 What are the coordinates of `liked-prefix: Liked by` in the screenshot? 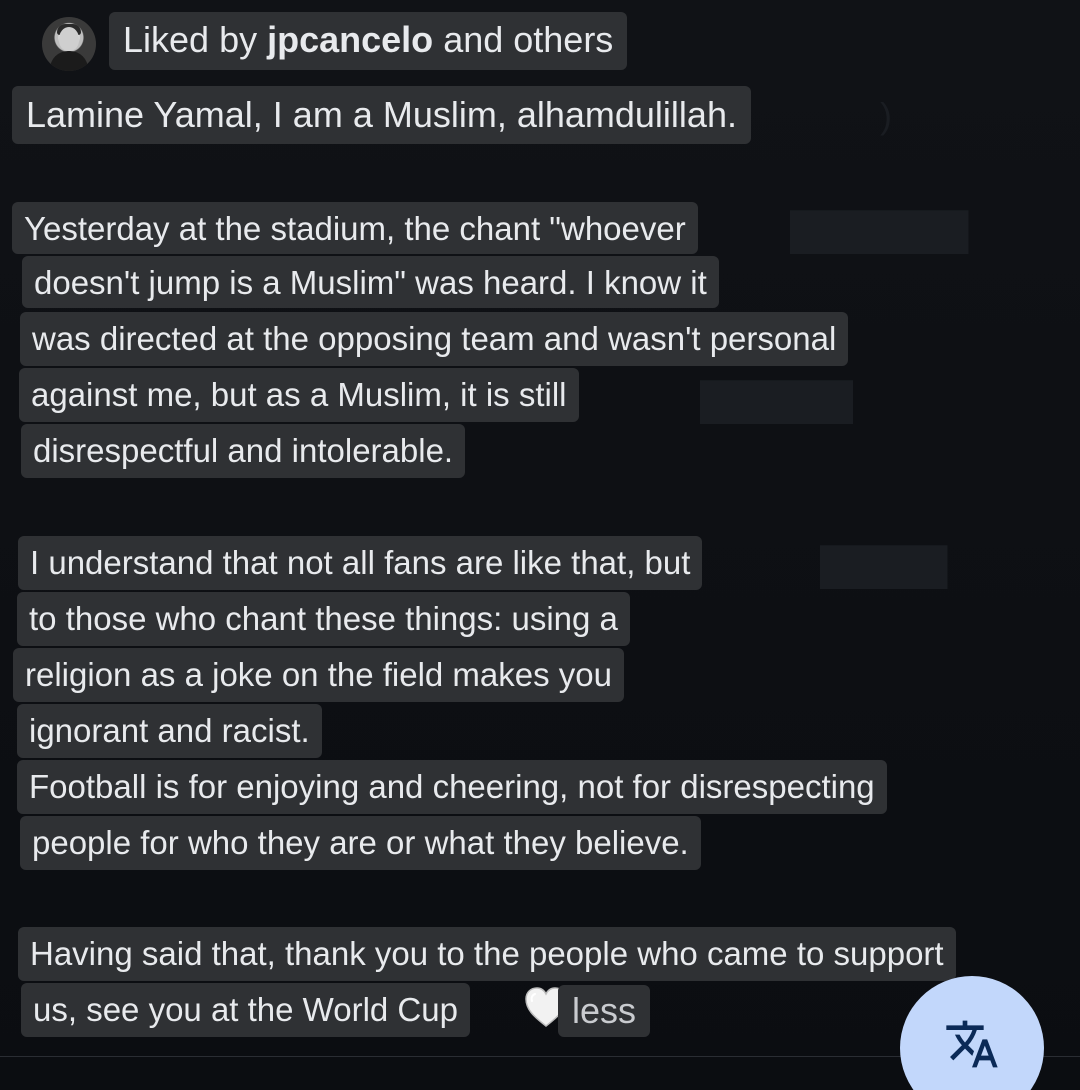 It's located at (190, 39).